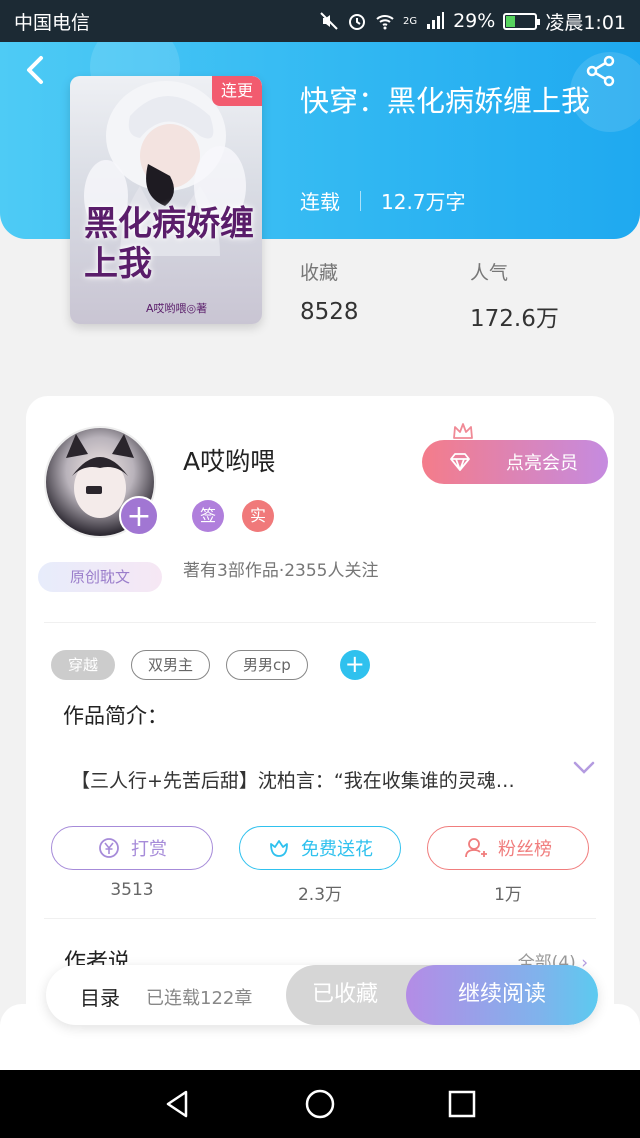 This screenshot has width=640, height=1138. I want to click on vip-button: 点亮会员, so click(515, 462).